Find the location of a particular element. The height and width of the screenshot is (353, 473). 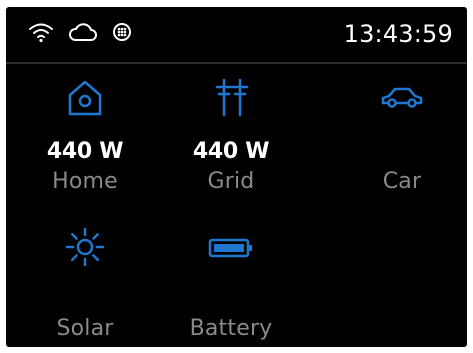

cloud-icon is located at coordinates (83, 32).